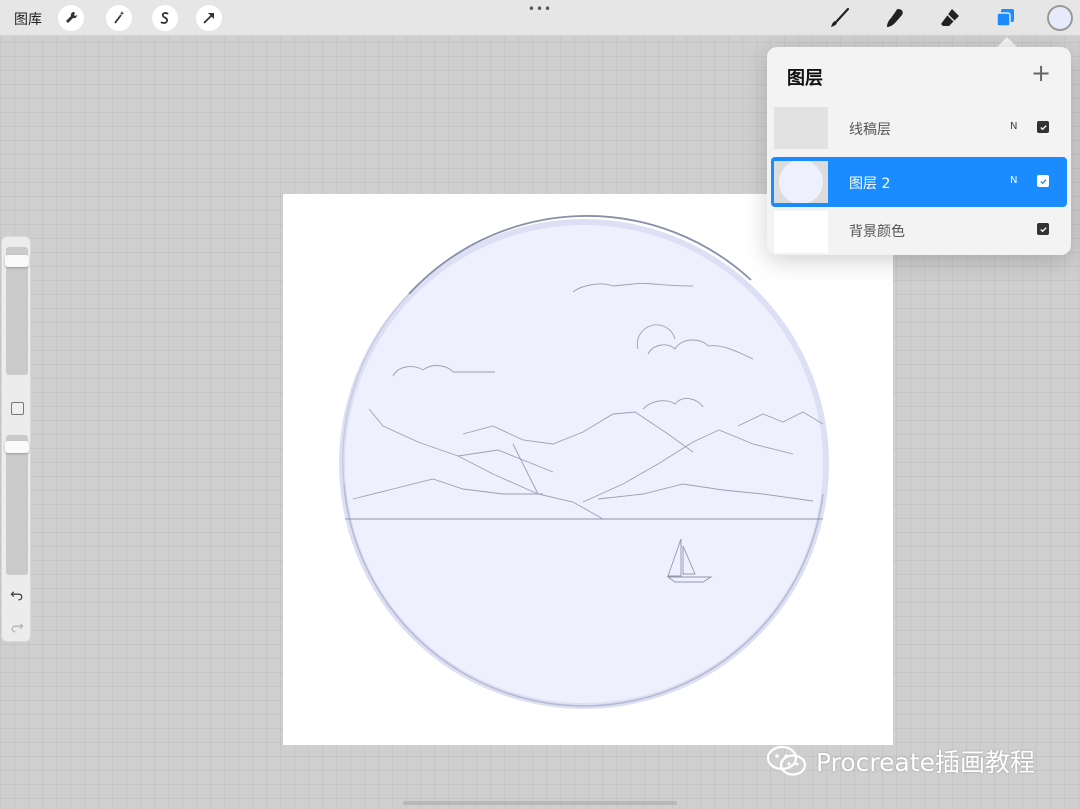  What do you see at coordinates (805, 78) in the screenshot?
I see `layers-panel-title: 图层` at bounding box center [805, 78].